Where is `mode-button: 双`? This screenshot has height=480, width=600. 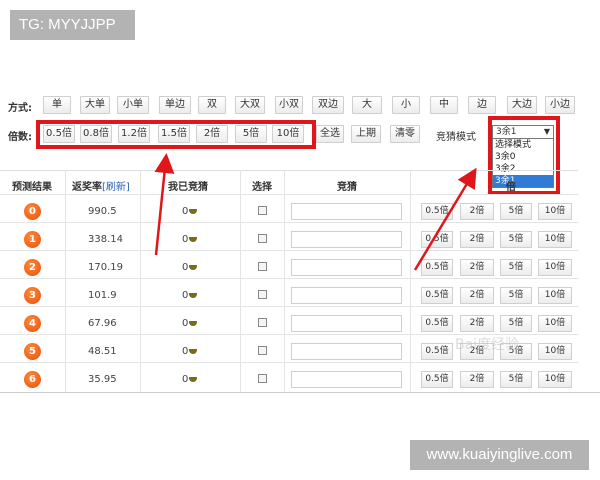 mode-button: 双 is located at coordinates (212, 105).